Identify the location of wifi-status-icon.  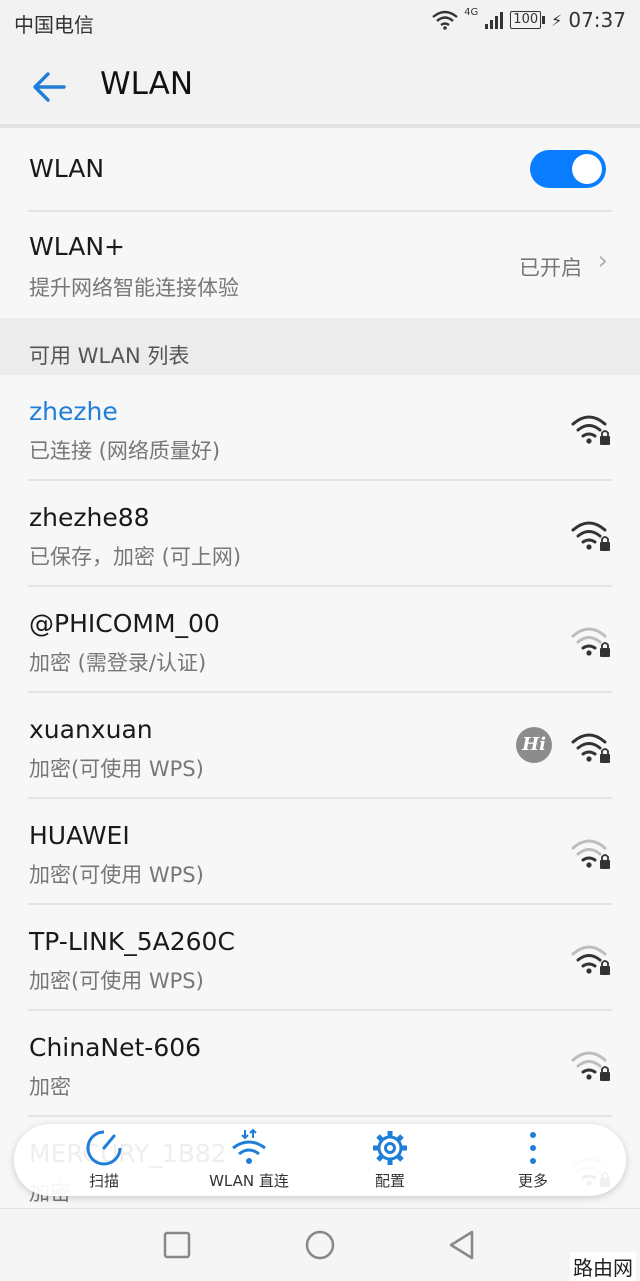
(445, 20).